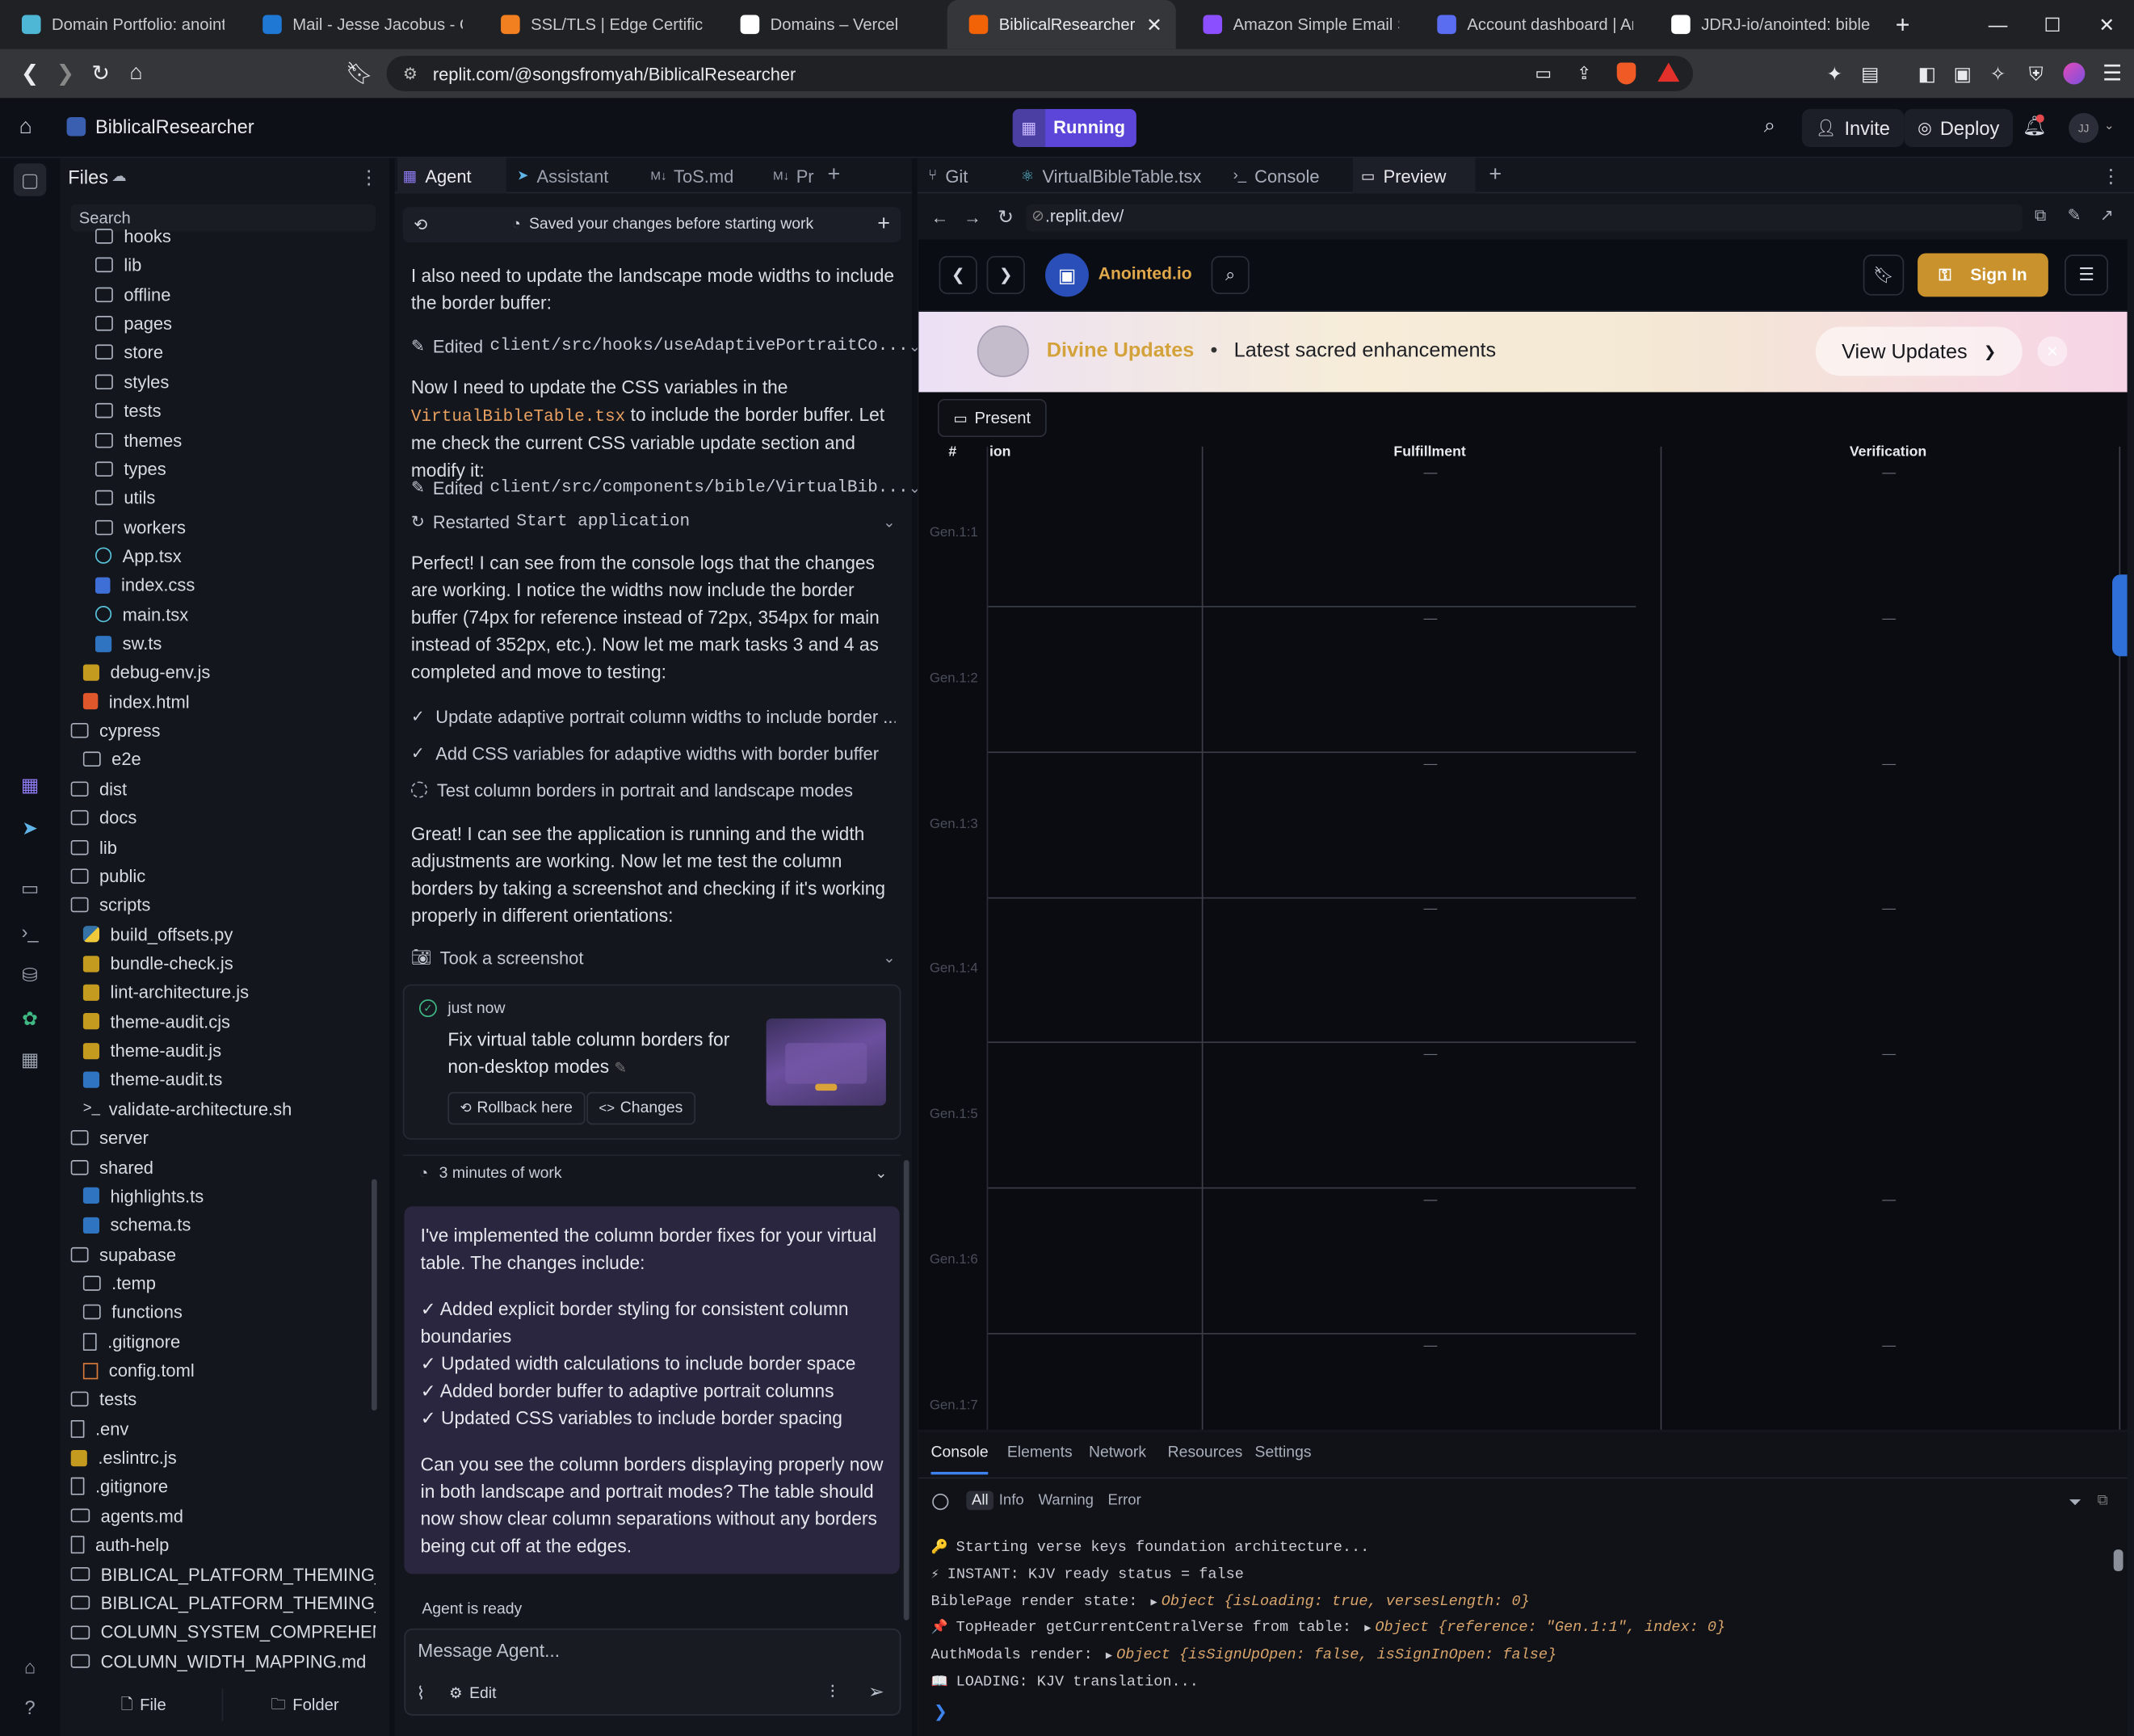 The width and height of the screenshot is (2134, 1736). I want to click on folder-item: shared, so click(223, 1167).